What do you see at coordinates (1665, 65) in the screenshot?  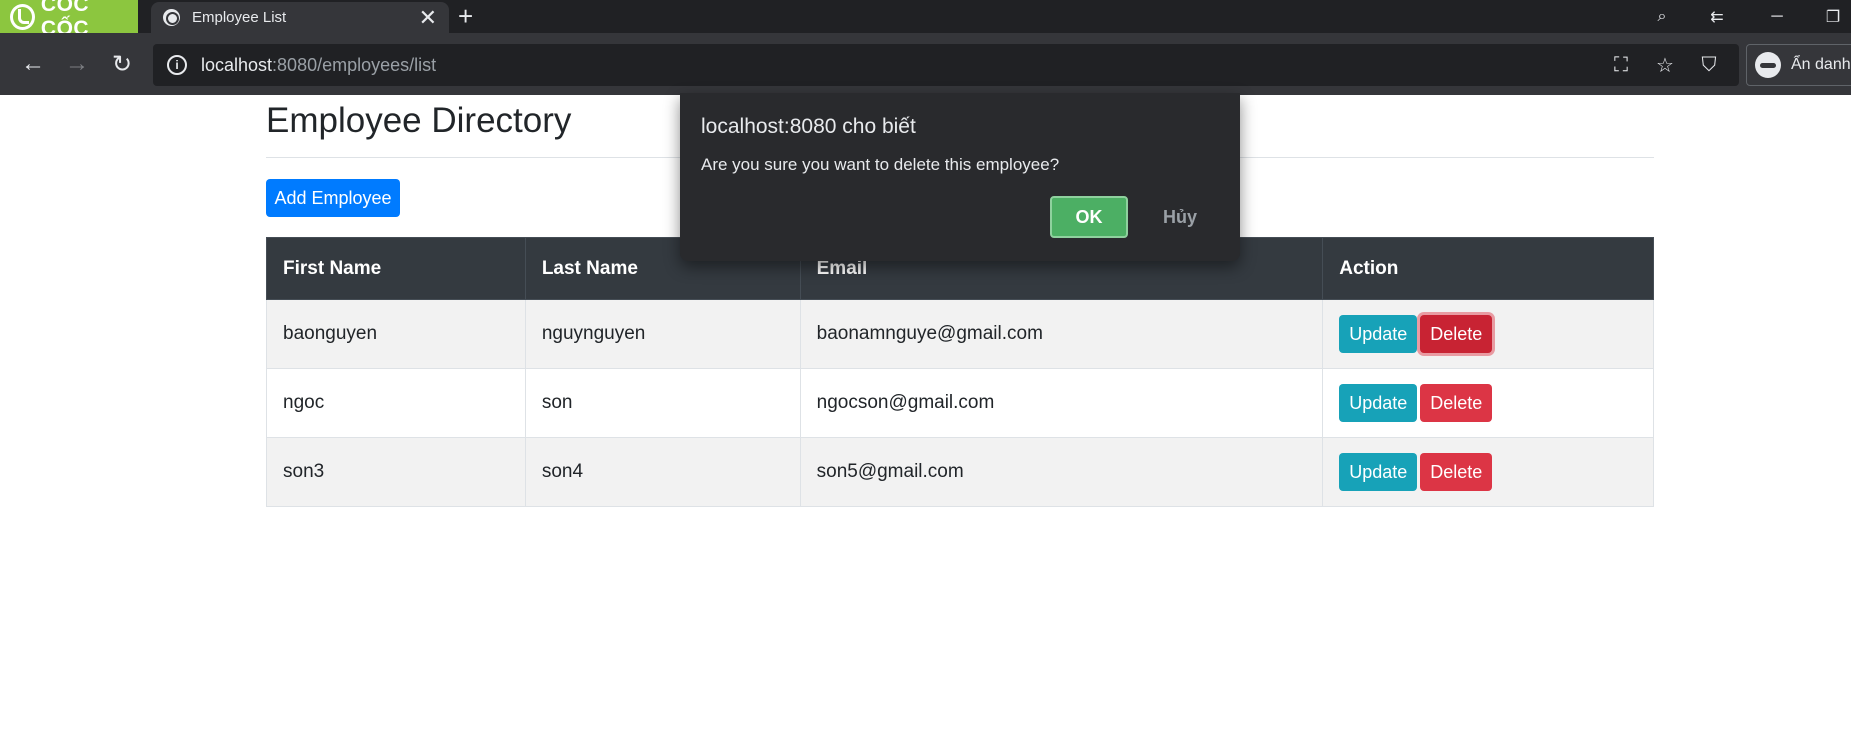 I see `bookmark-star-icon: ☆` at bounding box center [1665, 65].